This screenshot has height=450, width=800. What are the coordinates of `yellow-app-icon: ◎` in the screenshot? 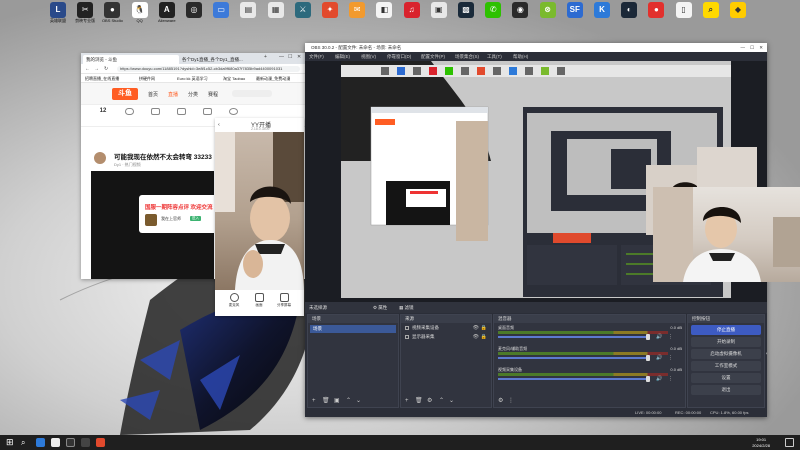 It's located at (194, 10).